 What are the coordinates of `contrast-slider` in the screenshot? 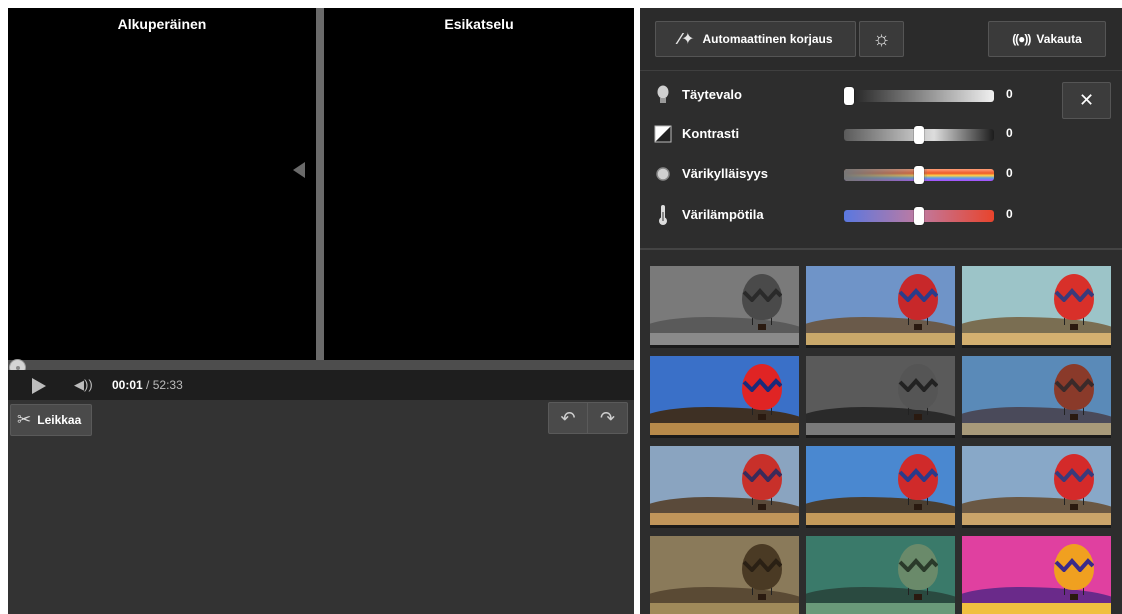 It's located at (919, 135).